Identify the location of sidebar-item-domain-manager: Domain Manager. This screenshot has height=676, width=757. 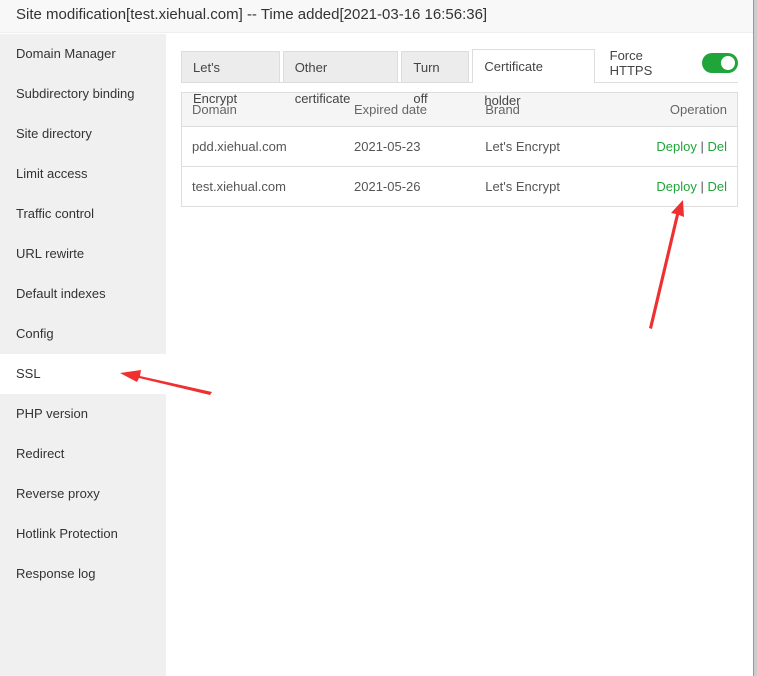
(83, 54).